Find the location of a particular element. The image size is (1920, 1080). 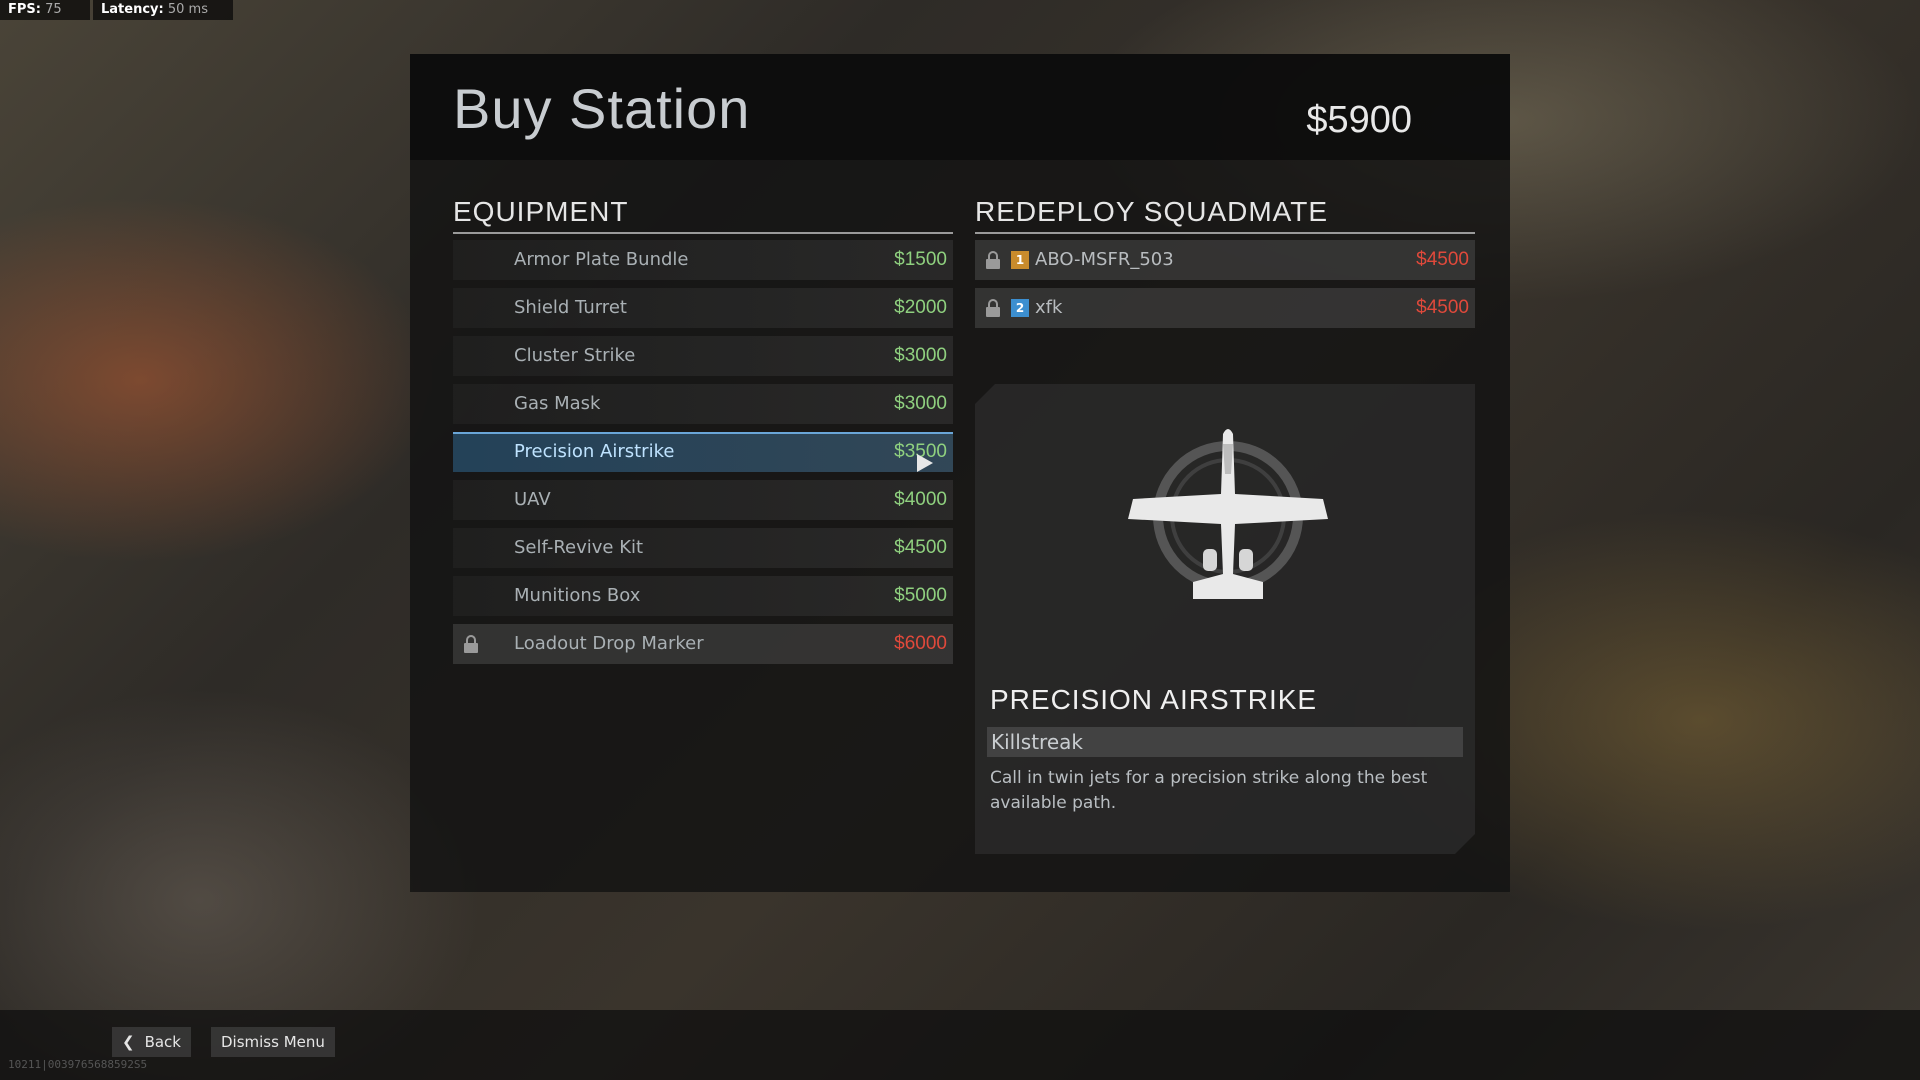

equipment-item-label: Gas Mask is located at coordinates (557, 403).